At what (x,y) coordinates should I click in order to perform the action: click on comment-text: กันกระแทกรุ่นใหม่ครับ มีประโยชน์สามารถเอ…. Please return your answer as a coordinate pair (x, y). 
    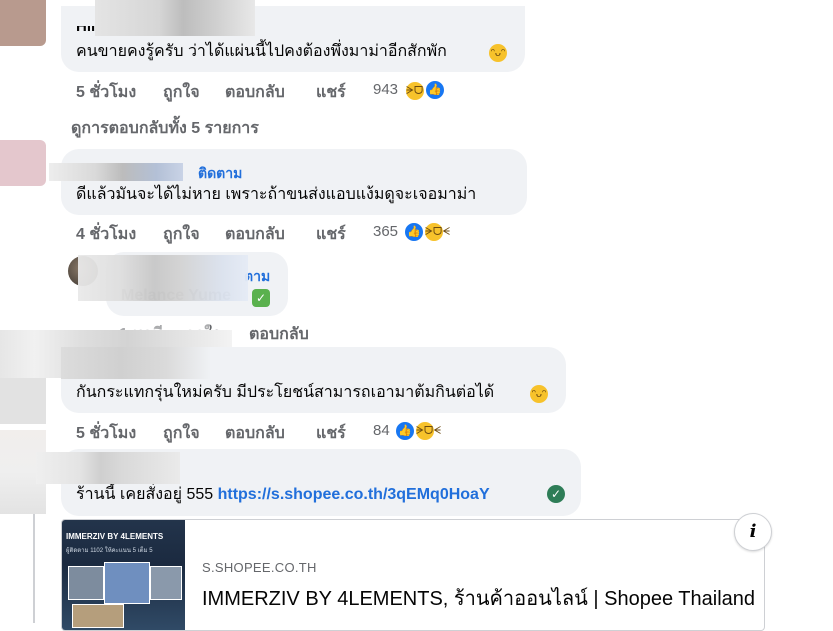
    Looking at the image, I should click on (285, 392).